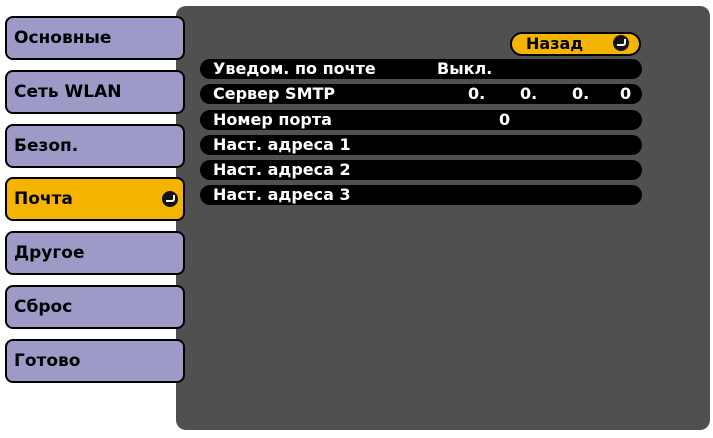 The image size is (713, 438). Describe the element at coordinates (555, 43) in the screenshot. I see `back-label: Назад` at that location.